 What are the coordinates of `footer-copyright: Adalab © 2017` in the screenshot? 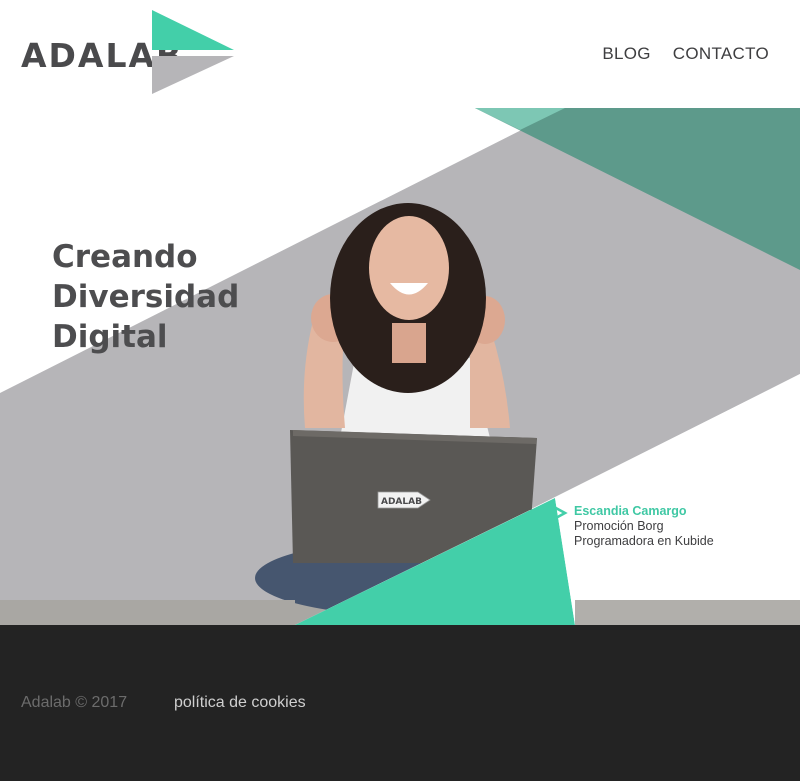 It's located at (74, 702).